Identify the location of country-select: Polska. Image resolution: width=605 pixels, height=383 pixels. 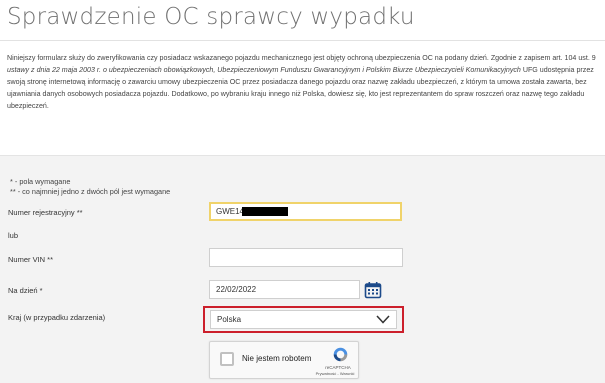
(303, 319).